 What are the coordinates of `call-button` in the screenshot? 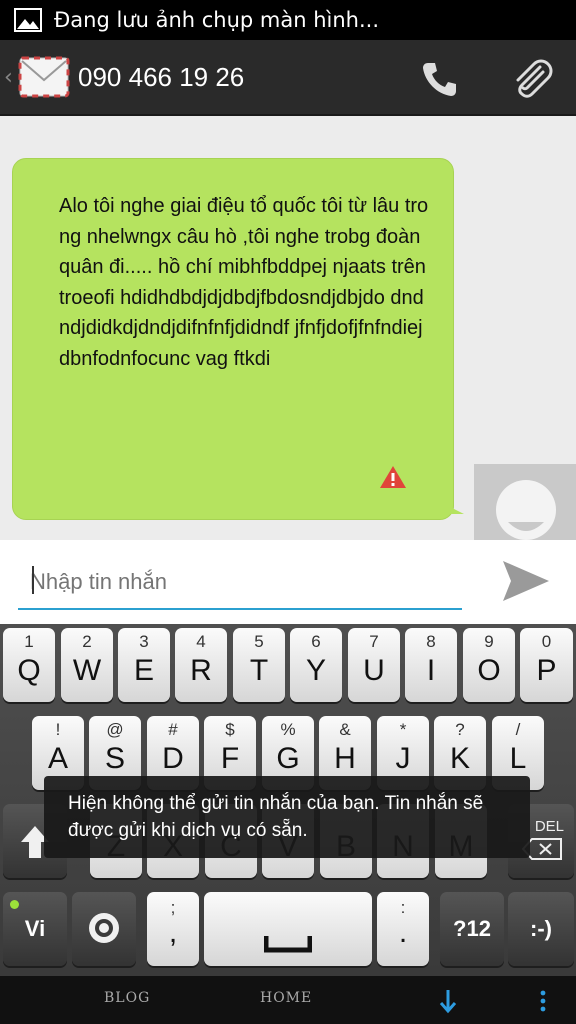 It's located at (440, 79).